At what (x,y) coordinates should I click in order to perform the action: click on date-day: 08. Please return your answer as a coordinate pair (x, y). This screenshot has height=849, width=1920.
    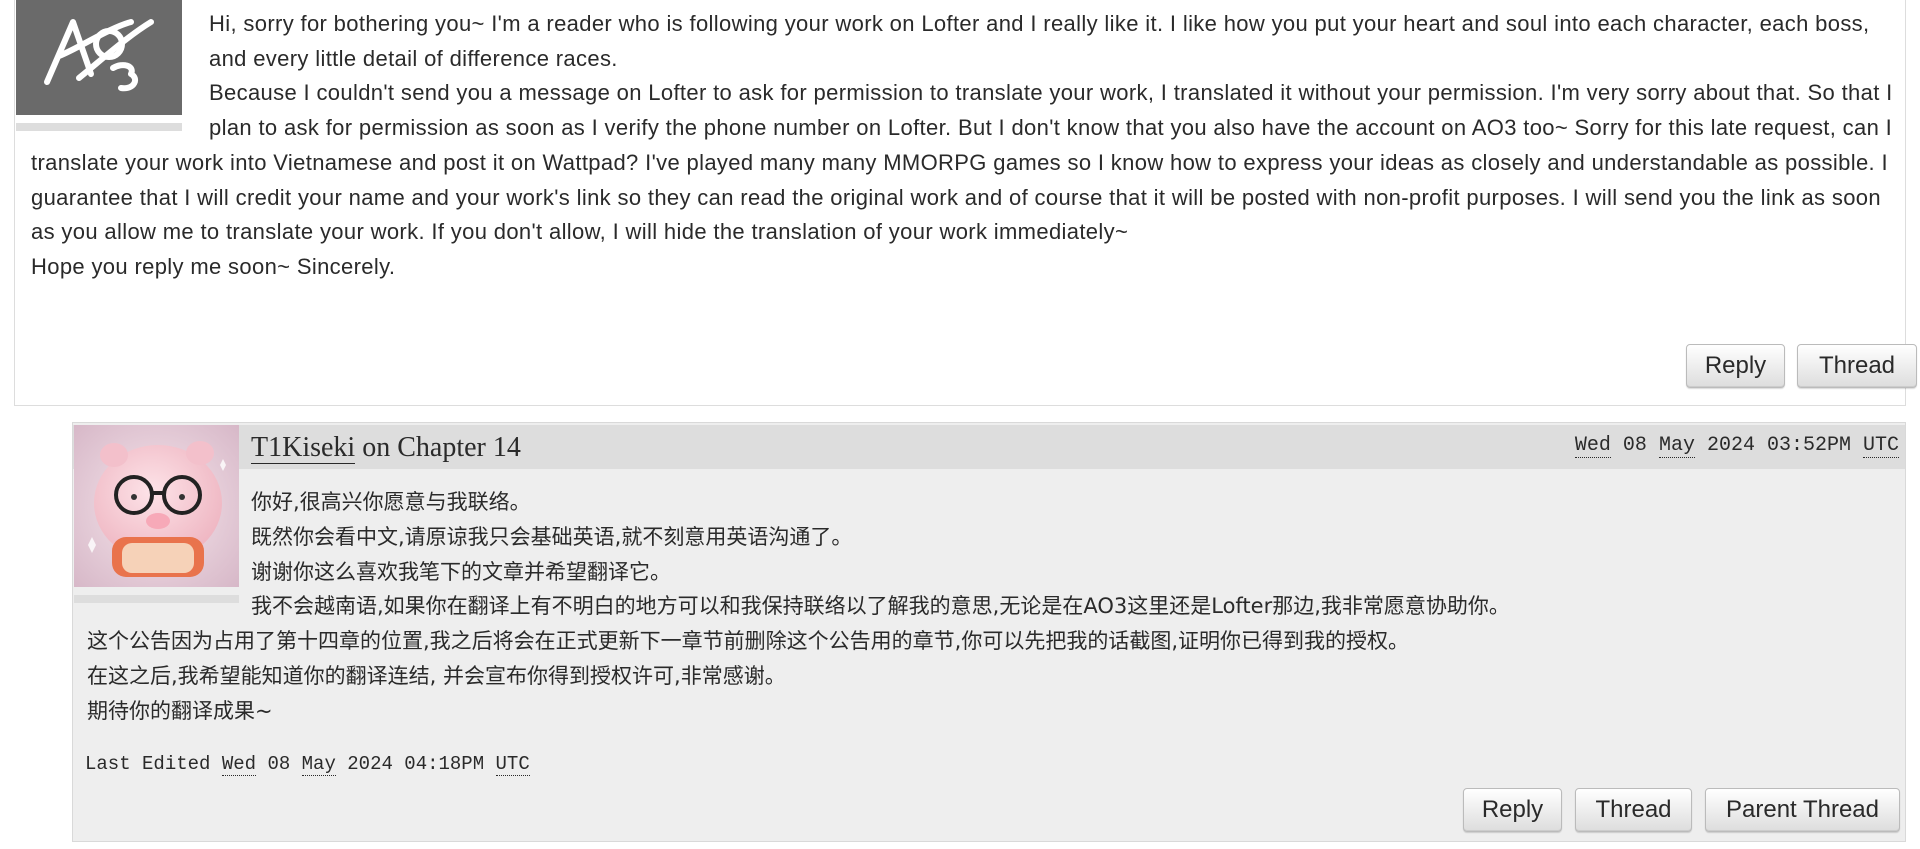
    Looking at the image, I should click on (1634, 445).